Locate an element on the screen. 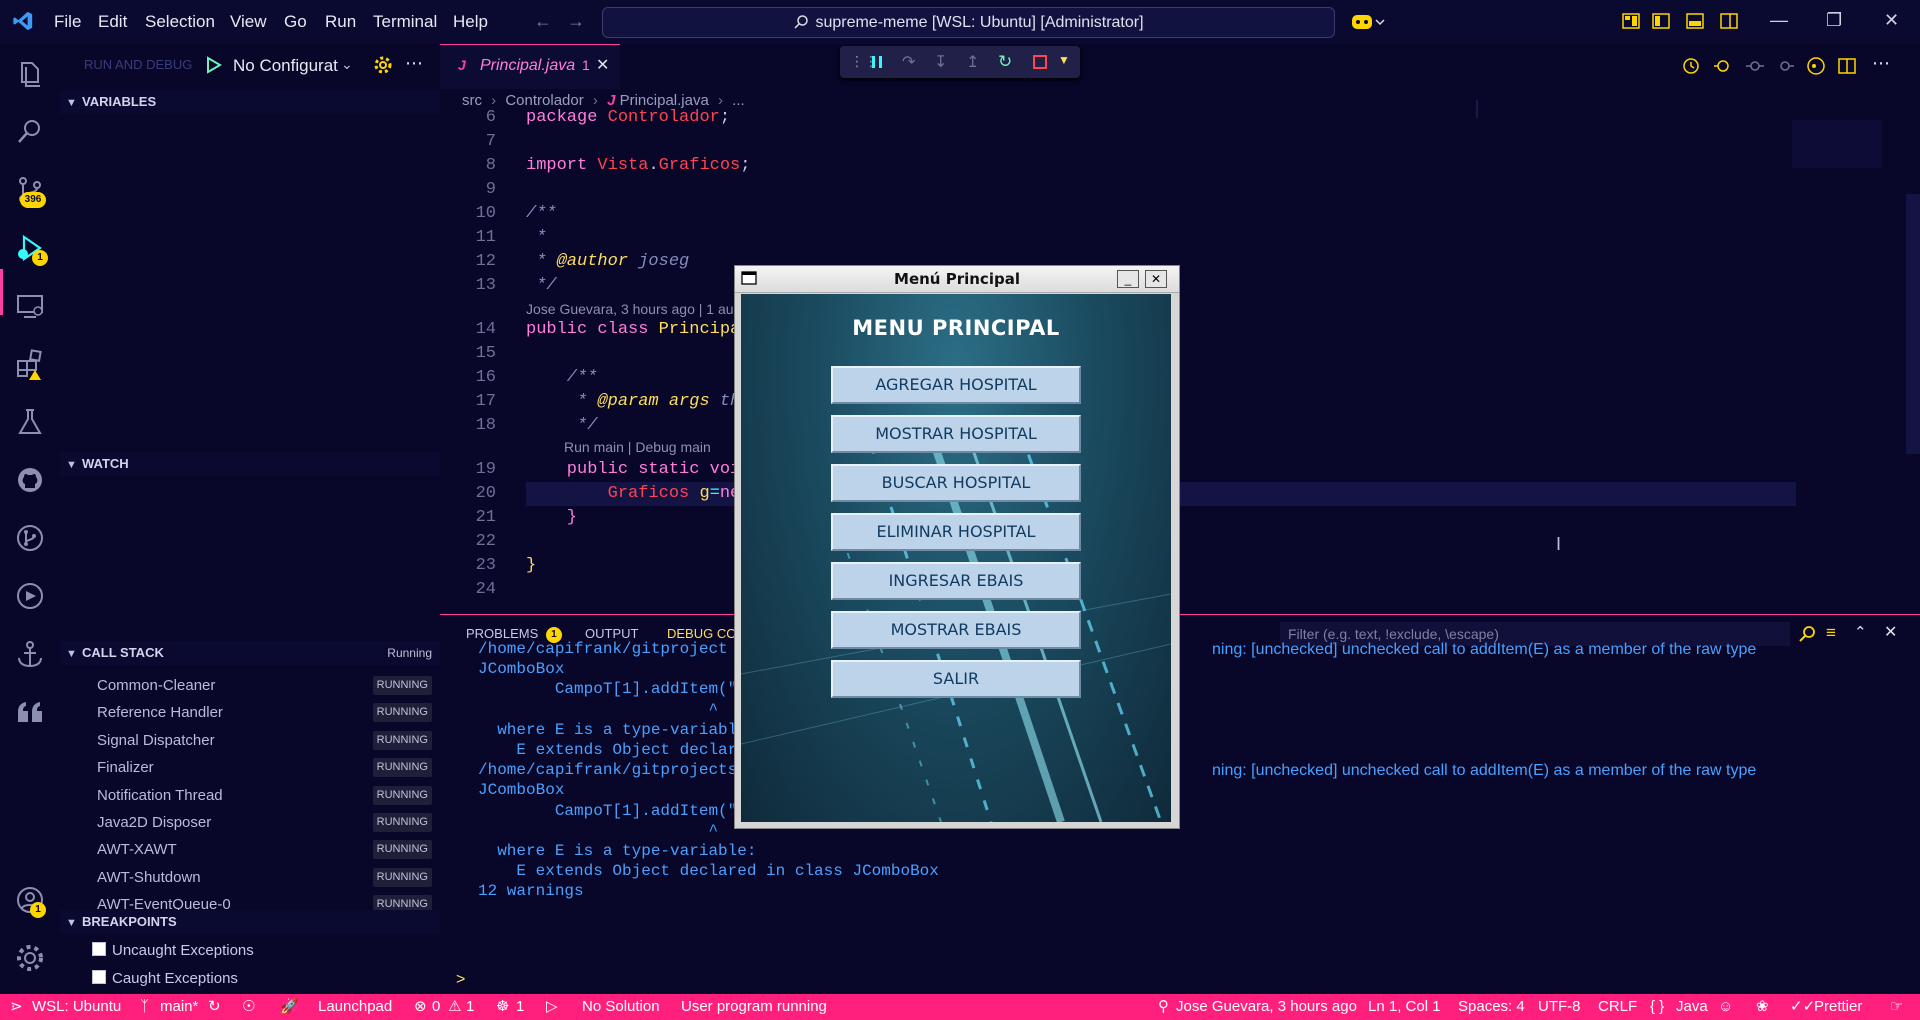  call-stack-thread: Signal Dispatcher RUNNING is located at coordinates (264, 740).